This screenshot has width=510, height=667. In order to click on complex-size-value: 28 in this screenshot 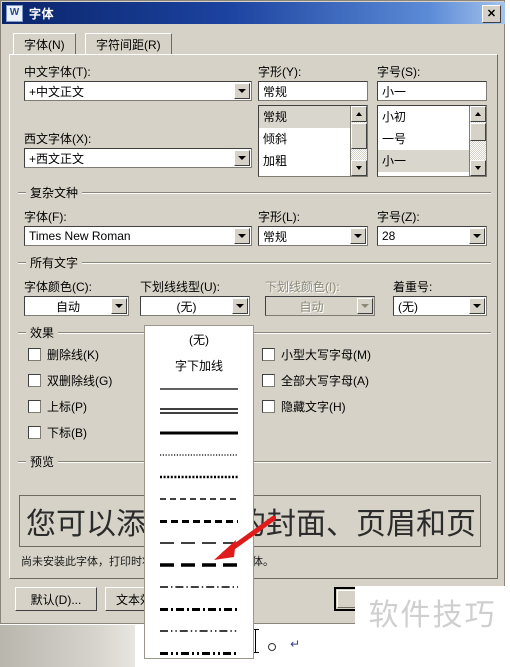, I will do `click(389, 236)`.